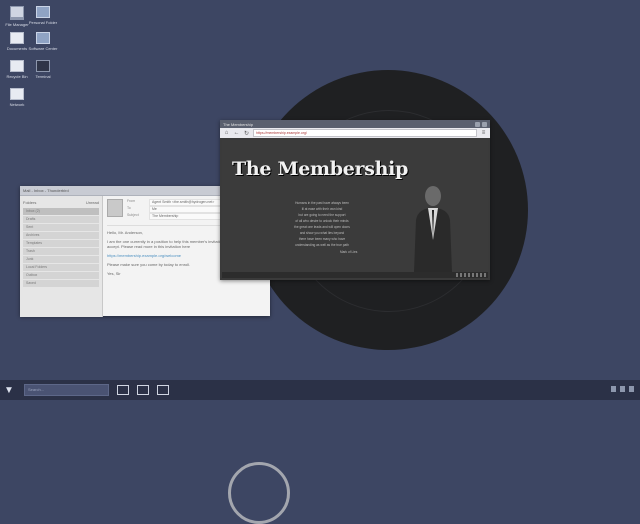 The width and height of the screenshot is (640, 524). Describe the element at coordinates (61, 219) in the screenshot. I see `folder-item: Drafts` at that location.